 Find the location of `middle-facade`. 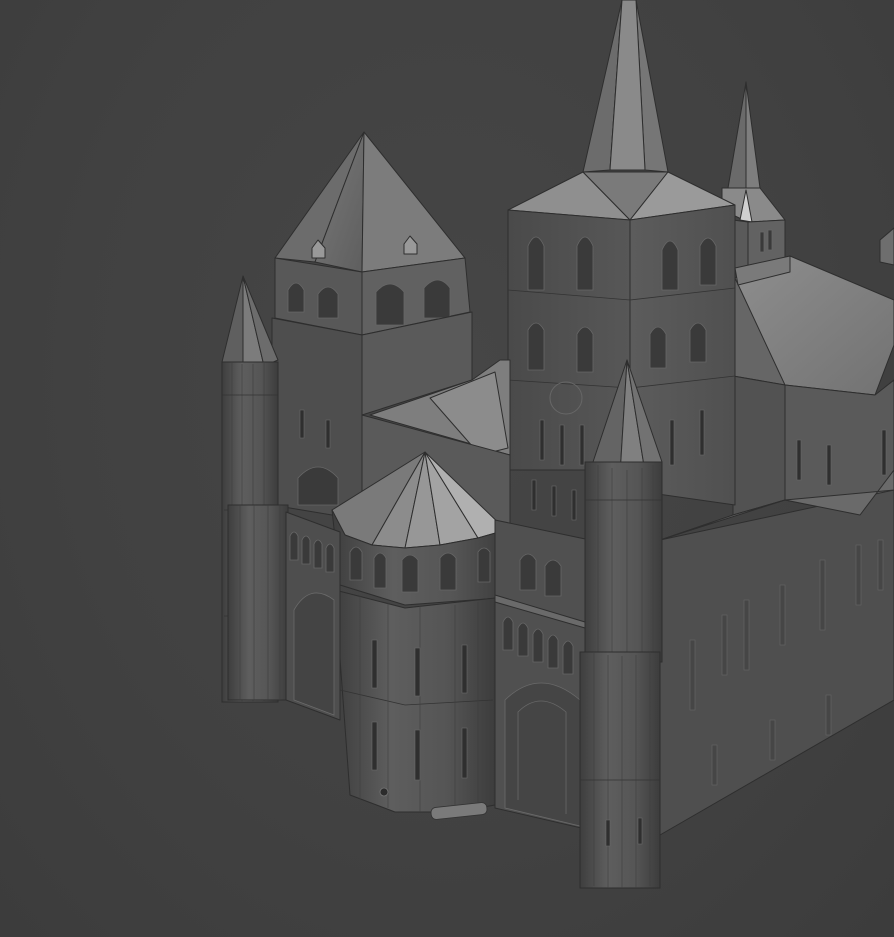

middle-facade is located at coordinates (542, 655).